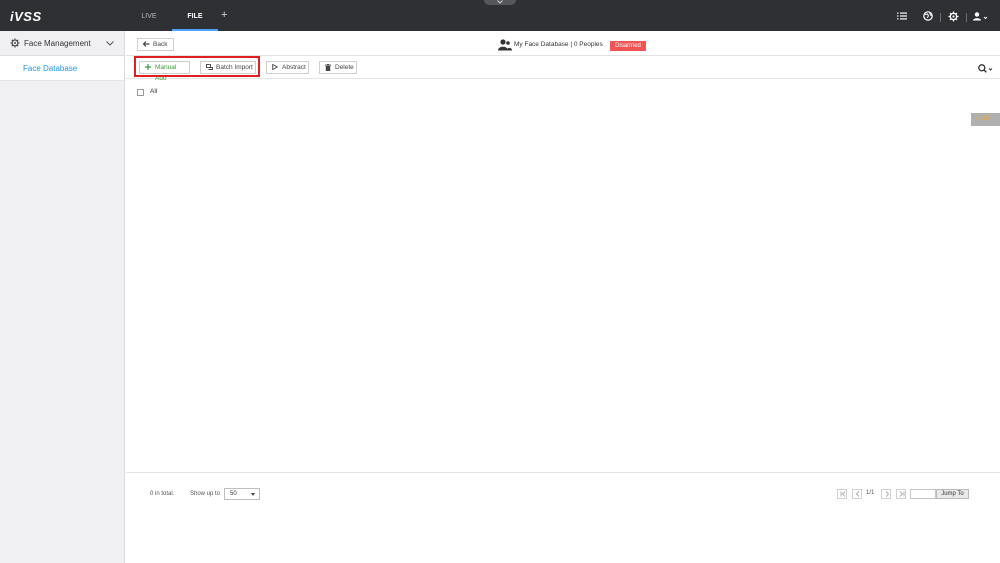 The image size is (1000, 563). Describe the element at coordinates (242, 494) in the screenshot. I see `page-size-select: 50` at that location.